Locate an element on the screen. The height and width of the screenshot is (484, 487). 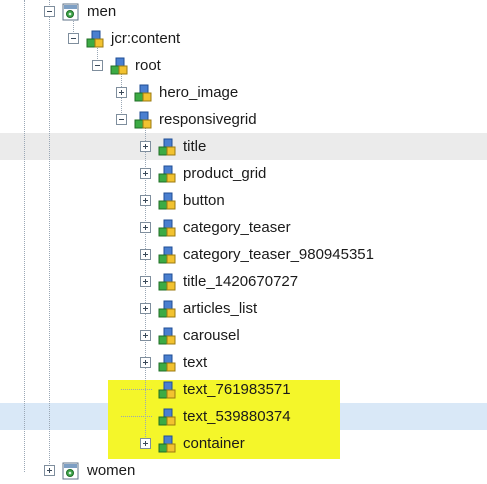
tree-node-button: button is located at coordinates (182, 200).